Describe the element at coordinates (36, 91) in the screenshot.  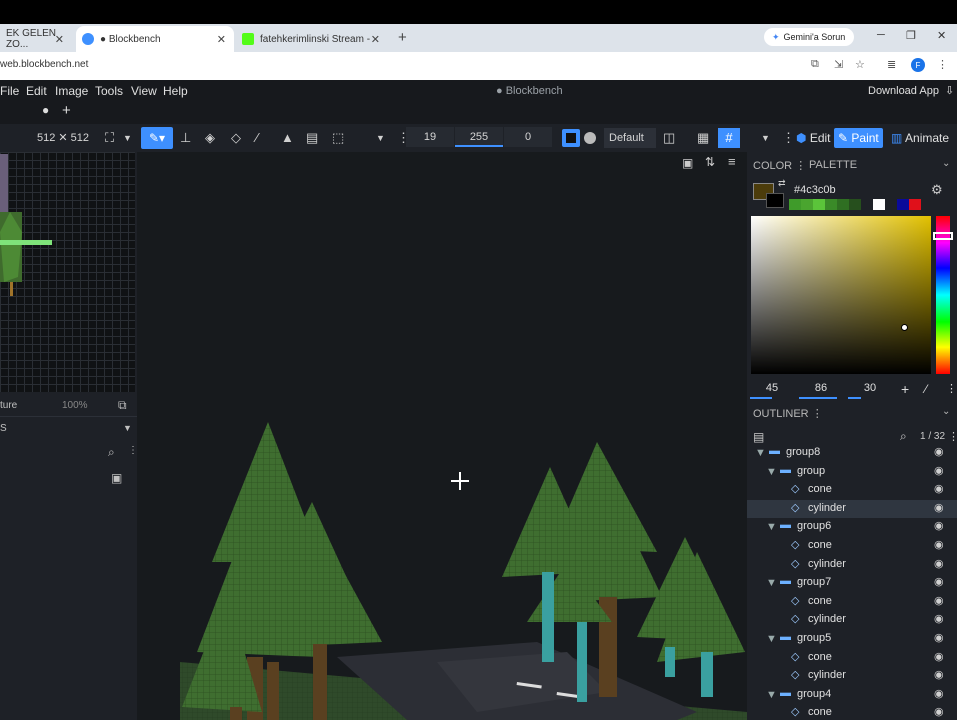
I see `menu-edit: Edit` at that location.